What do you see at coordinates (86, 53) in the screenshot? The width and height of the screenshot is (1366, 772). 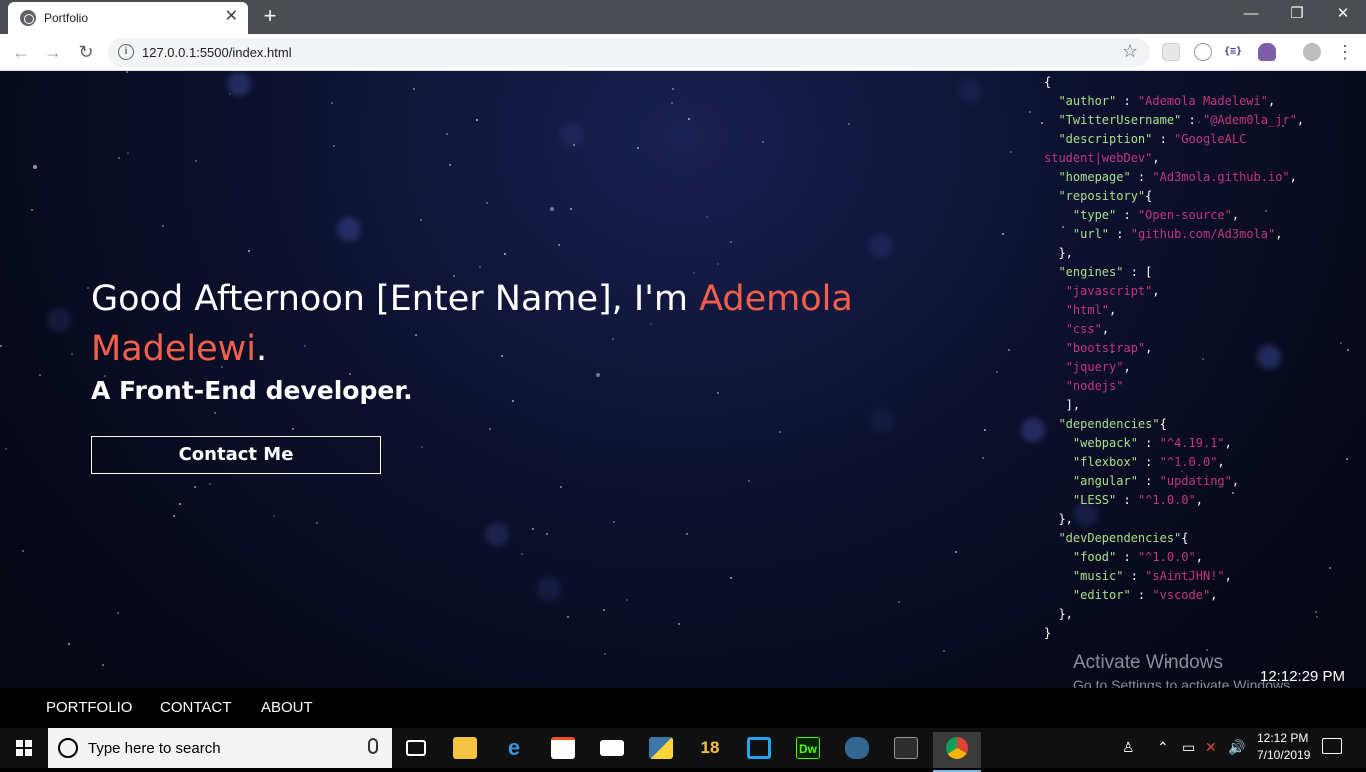 I see `reload-button: ↻` at bounding box center [86, 53].